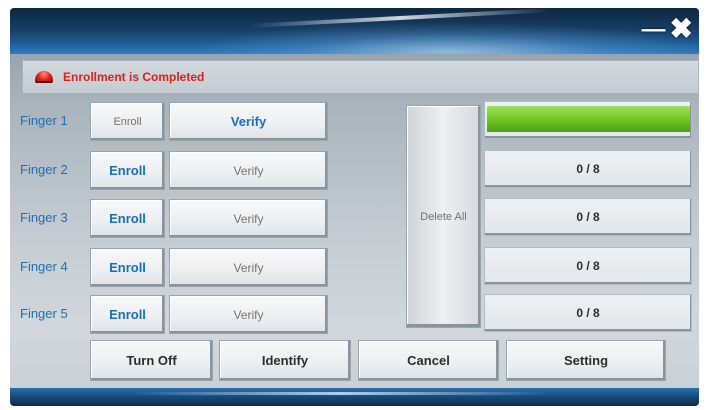  I want to click on finger-label: Finger 5, so click(44, 313).